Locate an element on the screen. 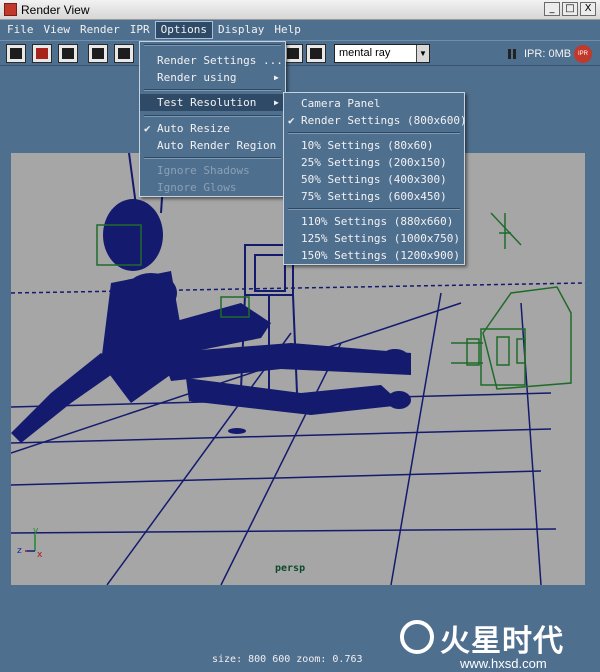  res-75-percent: 75% Settings (600x450) is located at coordinates (374, 196).